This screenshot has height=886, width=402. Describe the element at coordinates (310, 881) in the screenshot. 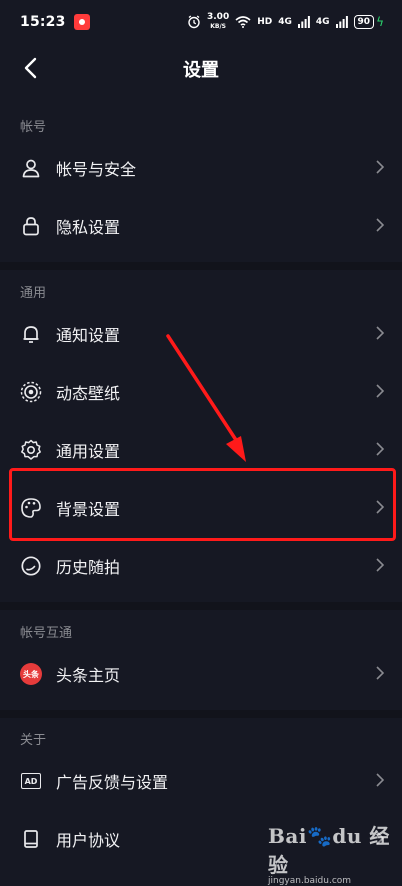

I see `watermark-url: jingyan.baidu.com` at that location.